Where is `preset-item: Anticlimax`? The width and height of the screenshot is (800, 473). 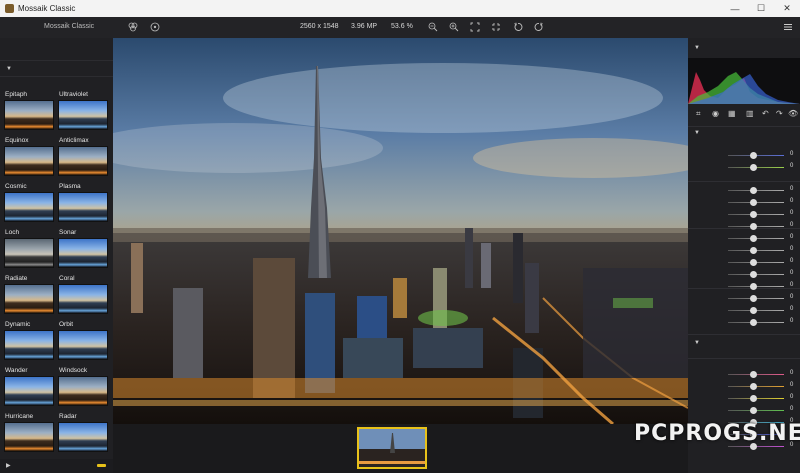
preset-item: Anticlimax is located at coordinates (83, 157).